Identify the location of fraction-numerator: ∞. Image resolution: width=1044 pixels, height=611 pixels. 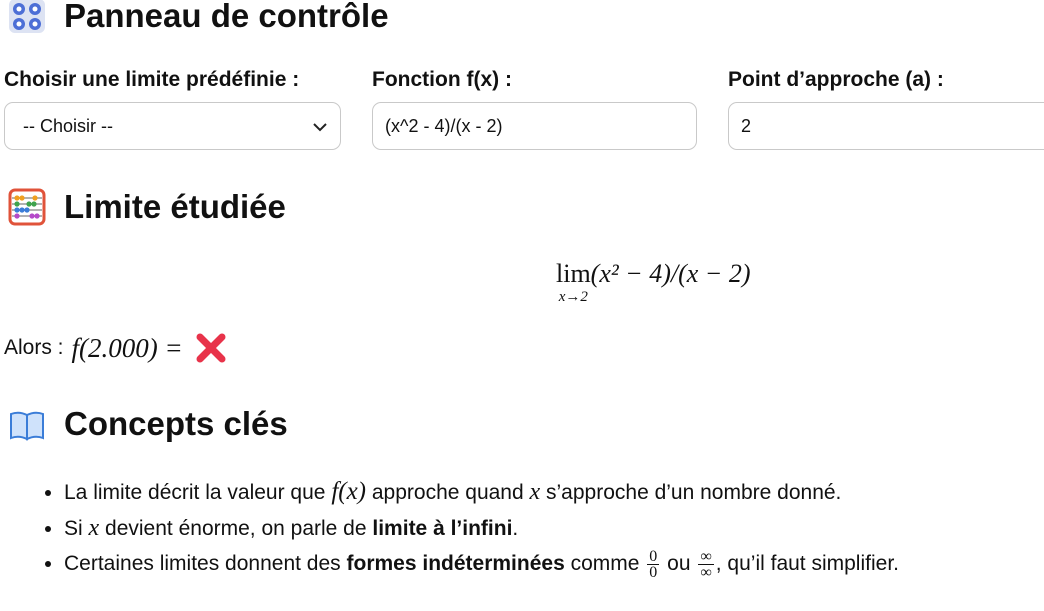
(706, 556).